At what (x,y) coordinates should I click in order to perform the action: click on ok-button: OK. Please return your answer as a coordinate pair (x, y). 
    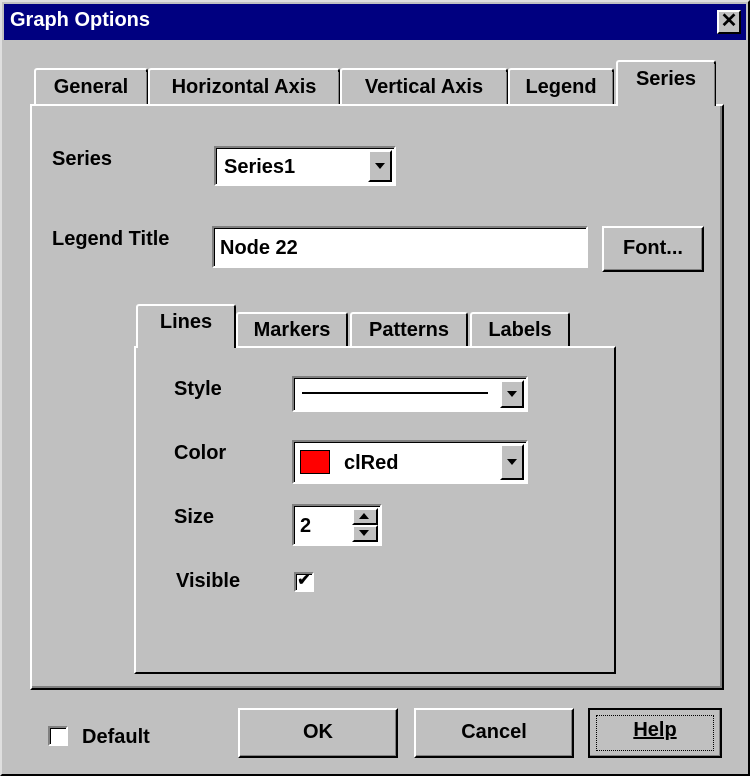
    Looking at the image, I should click on (318, 733).